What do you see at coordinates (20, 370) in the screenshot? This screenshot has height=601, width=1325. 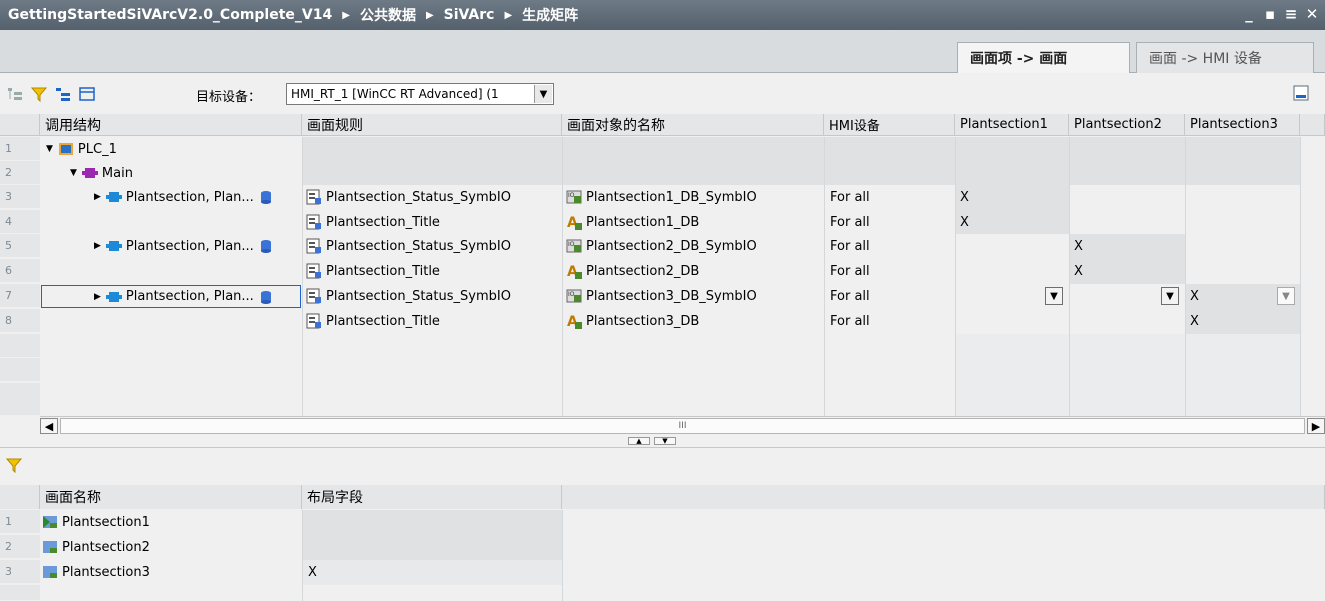 I see `row-number-empty` at bounding box center [20, 370].